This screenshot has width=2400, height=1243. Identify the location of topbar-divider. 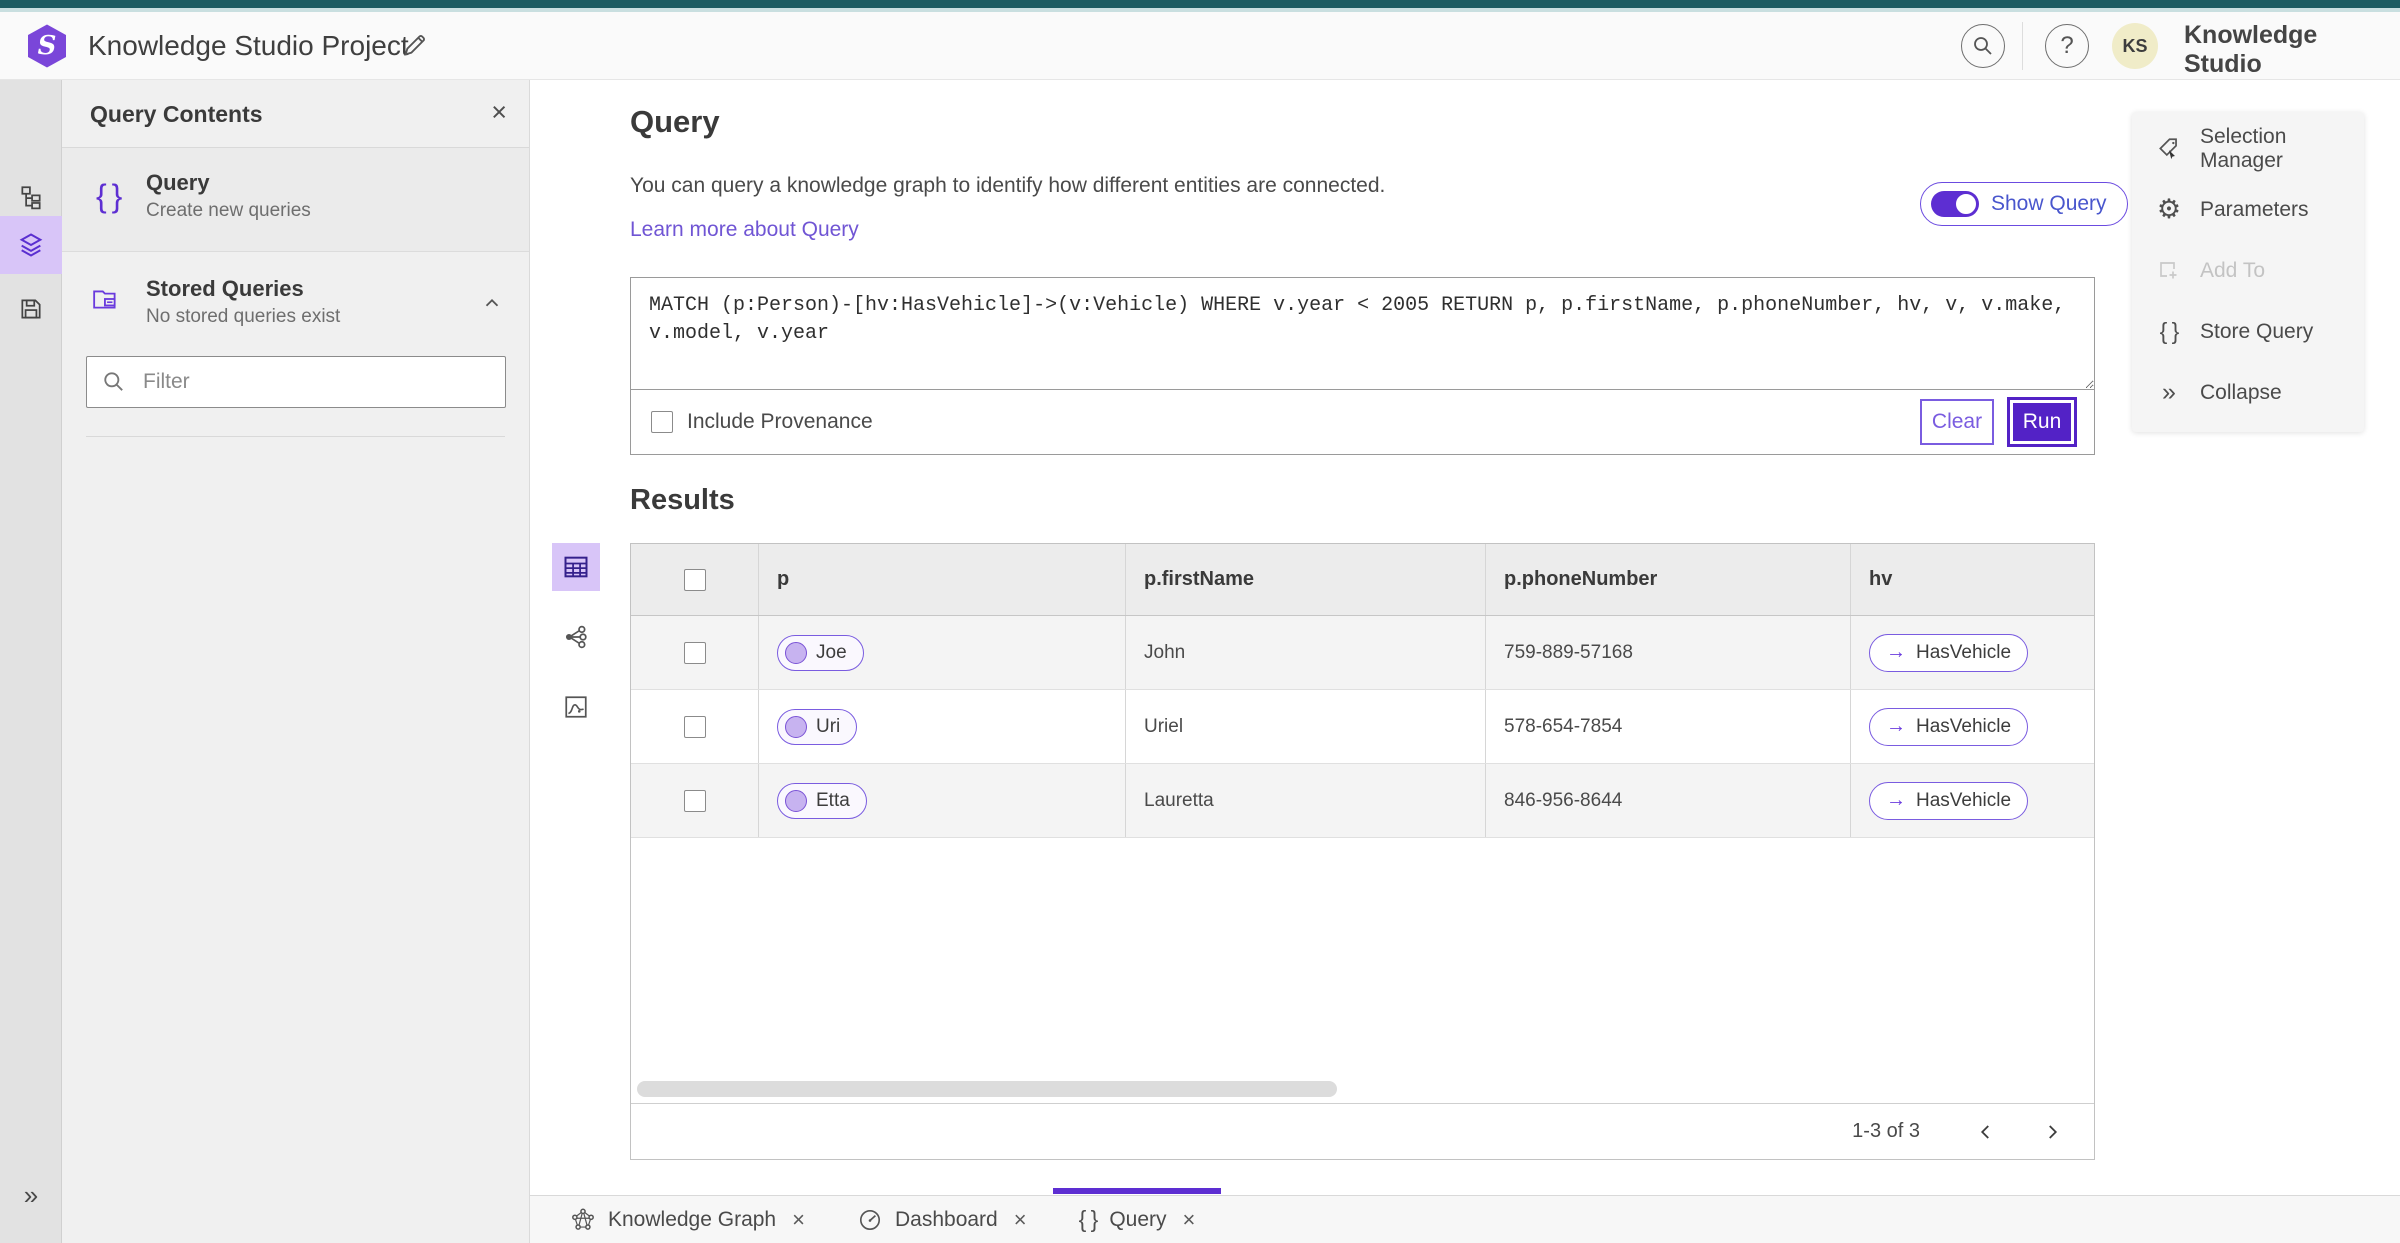
(2022, 46).